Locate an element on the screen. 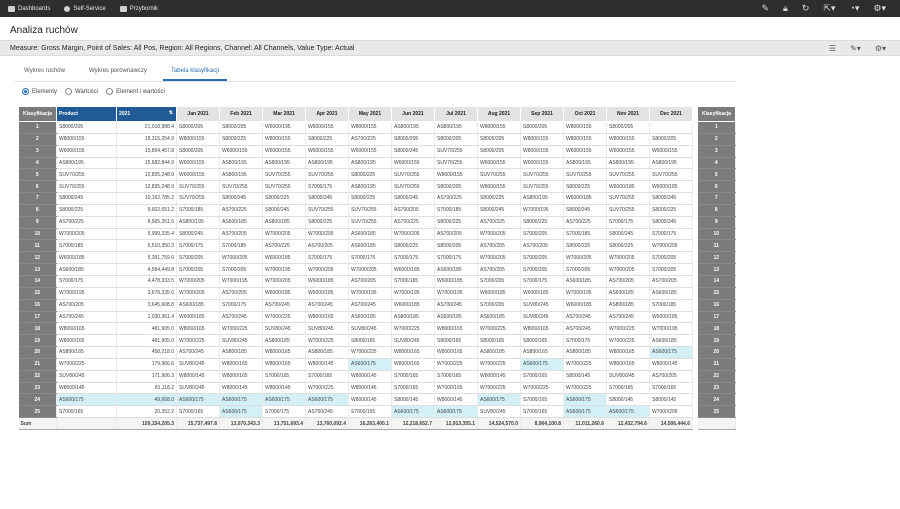 The image size is (900, 509). month-column-header: Oct 2021 is located at coordinates (585, 114).